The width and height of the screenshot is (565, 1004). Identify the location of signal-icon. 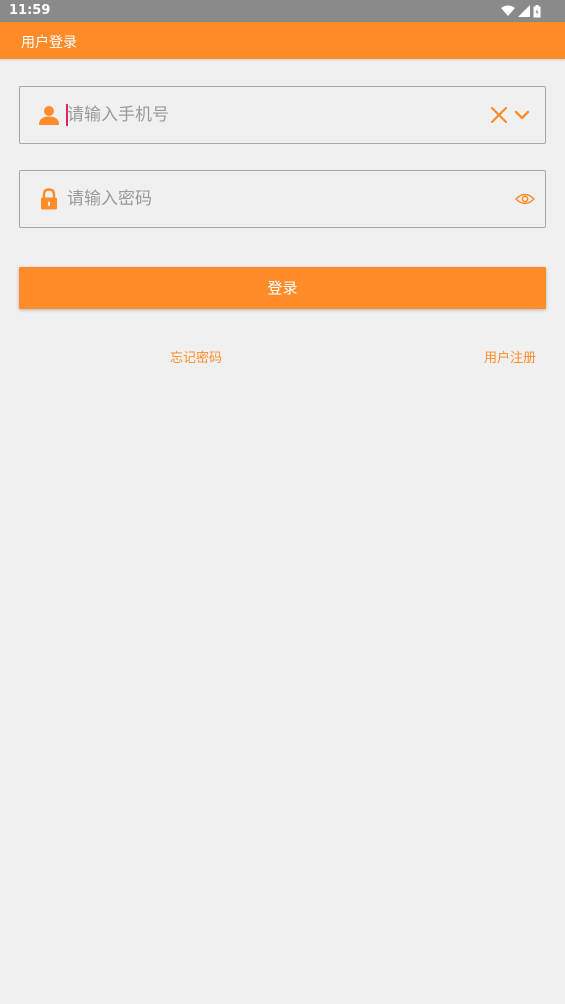
(524, 11).